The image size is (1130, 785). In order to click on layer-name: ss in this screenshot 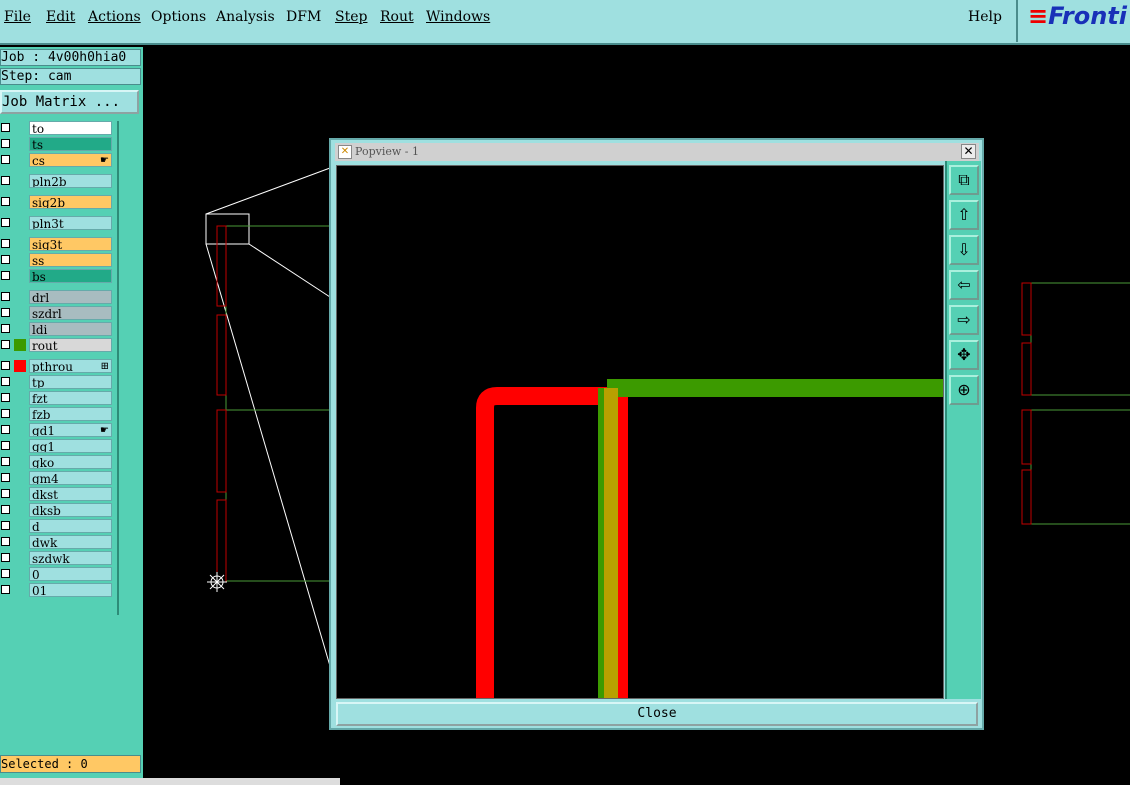, I will do `click(70, 260)`.